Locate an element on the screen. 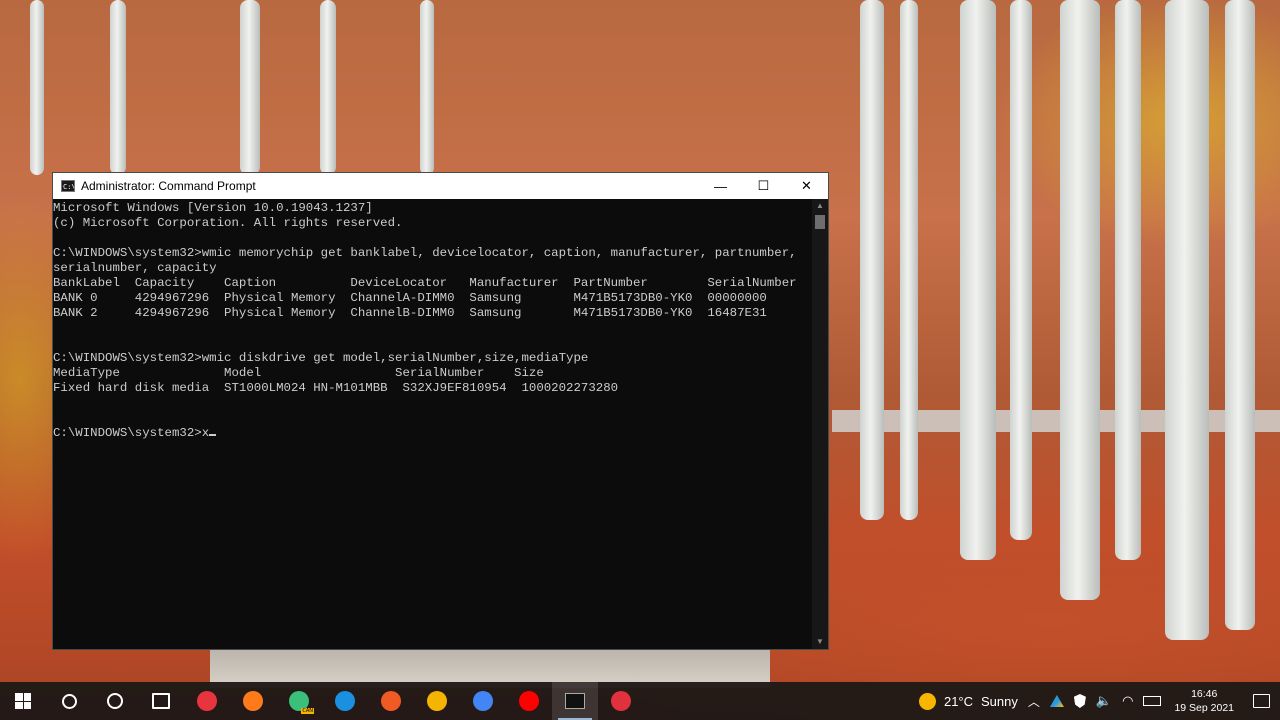 The height and width of the screenshot is (720, 1280). record-icon is located at coordinates (621, 701).